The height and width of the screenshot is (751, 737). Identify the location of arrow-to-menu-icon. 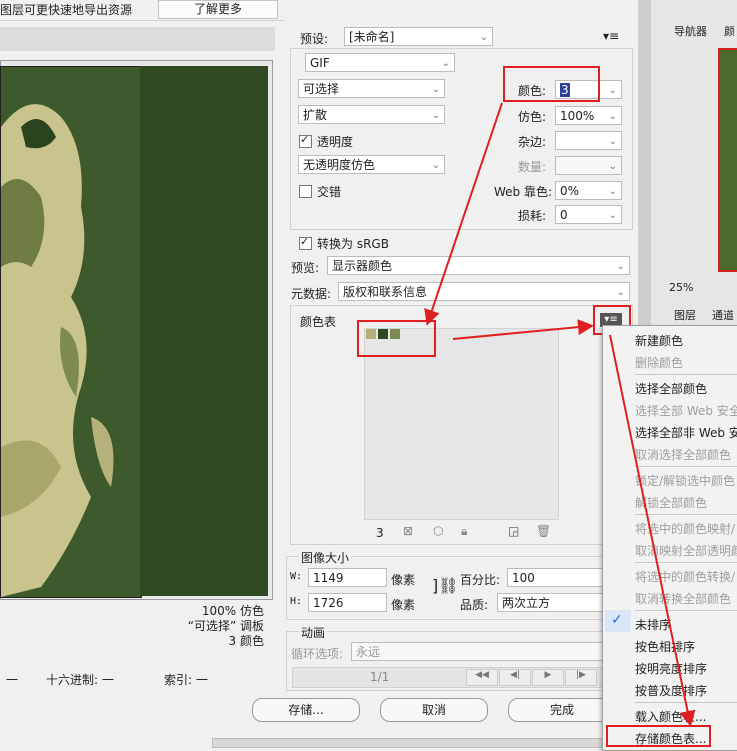
(523, 329).